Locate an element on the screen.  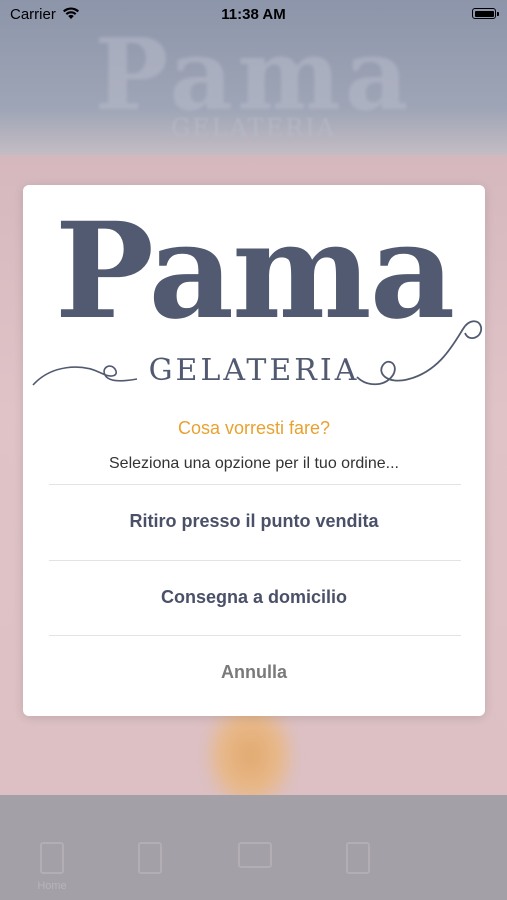
dialog-logo-subtitle: GELATERIA is located at coordinates (254, 370).